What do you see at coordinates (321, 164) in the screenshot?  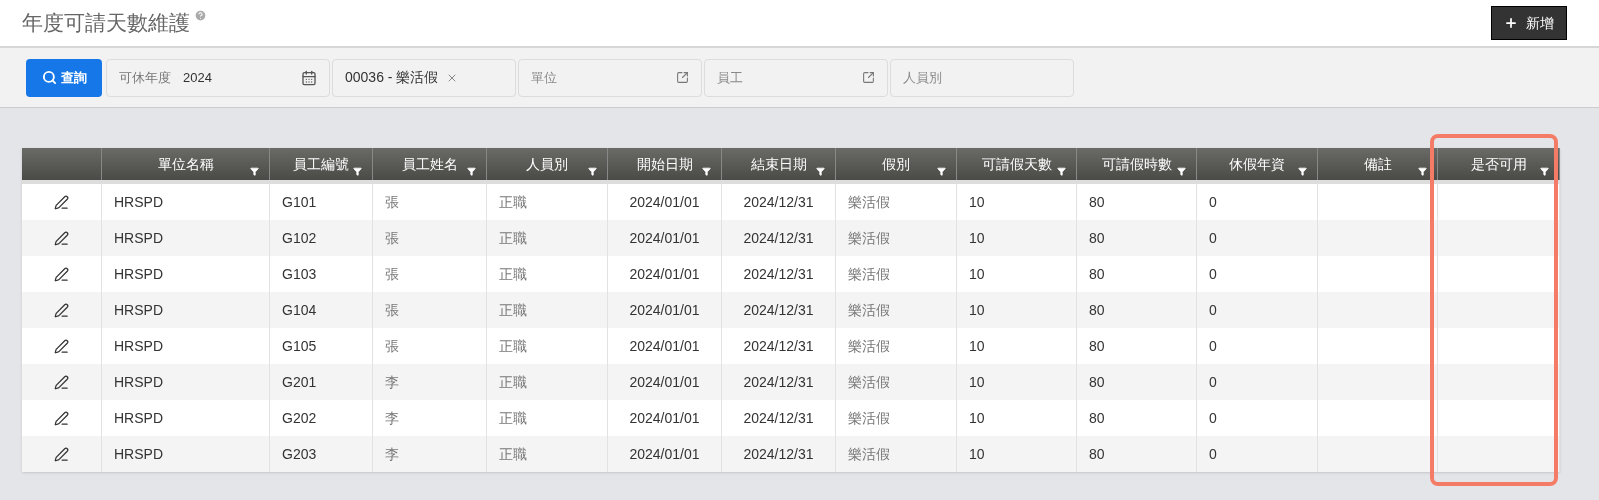 I see `column-header: 員工編號` at bounding box center [321, 164].